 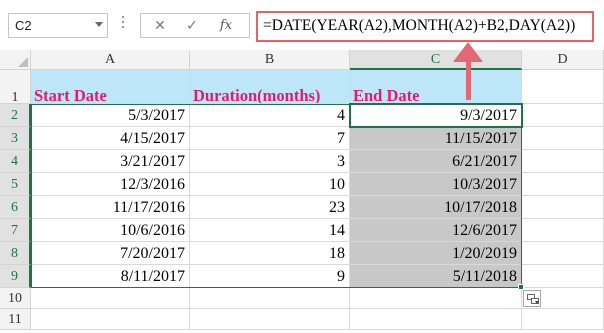 I want to click on cell-duration: 10, so click(x=270, y=184).